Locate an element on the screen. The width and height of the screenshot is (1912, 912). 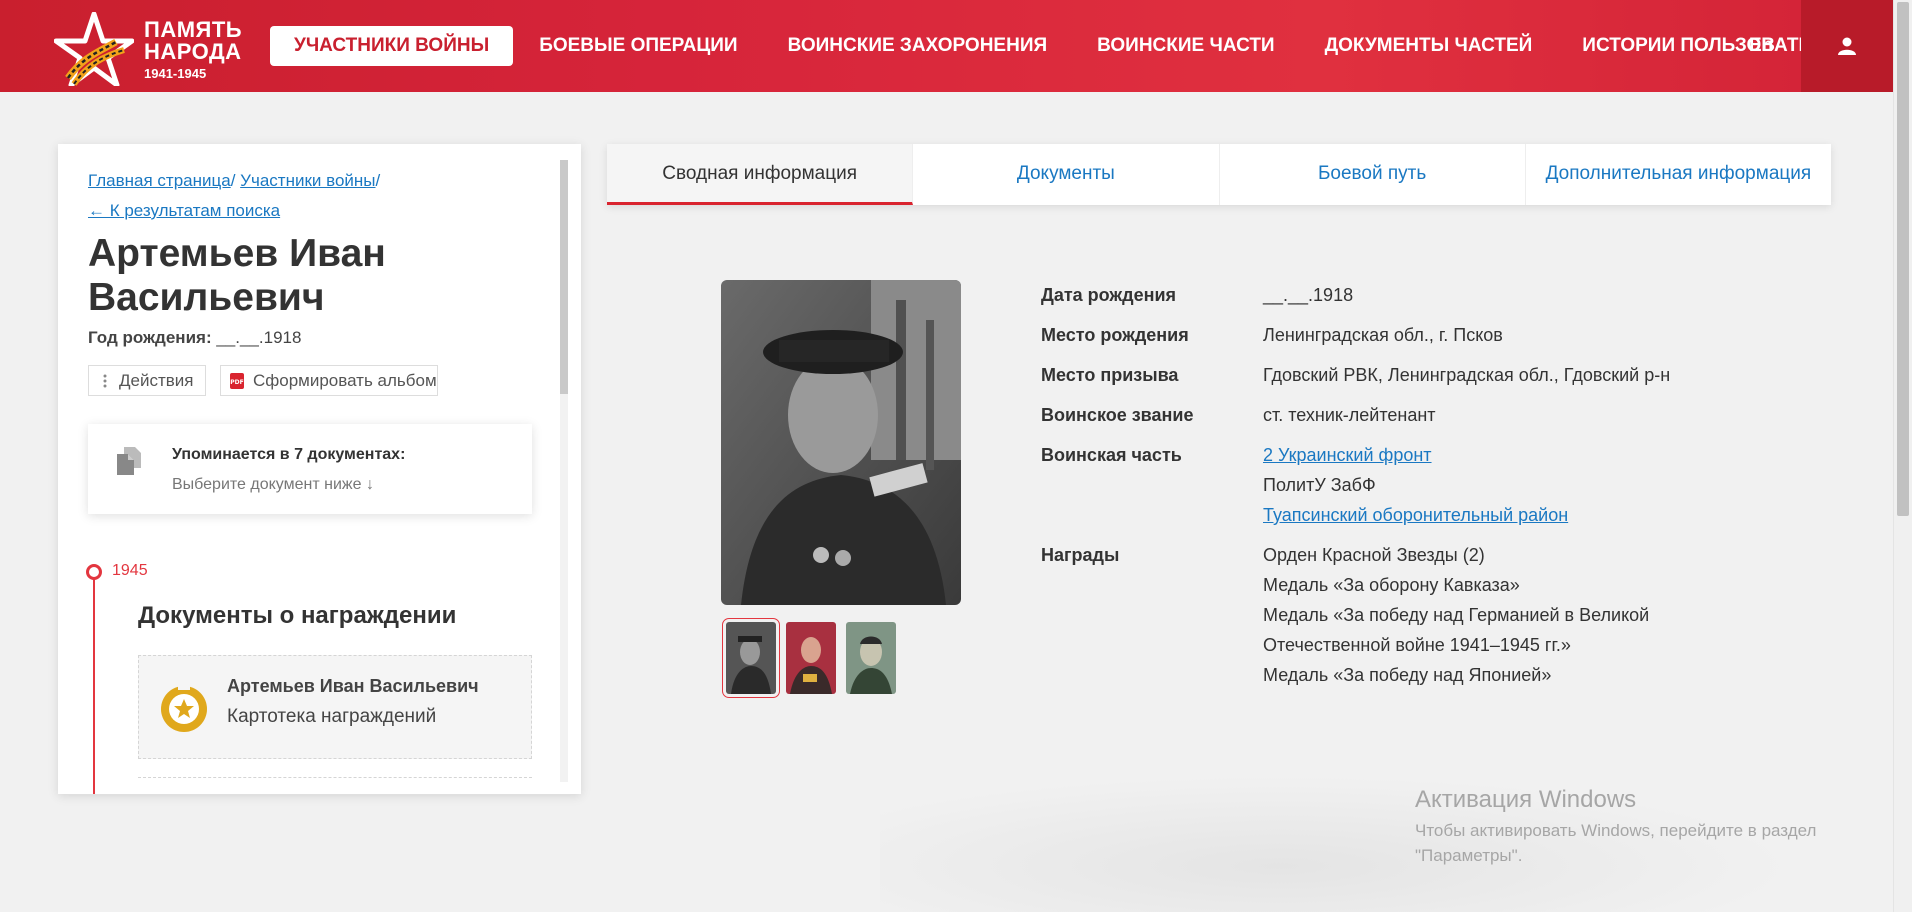
create-album-label: Сформировать альбом is located at coordinates (345, 380).